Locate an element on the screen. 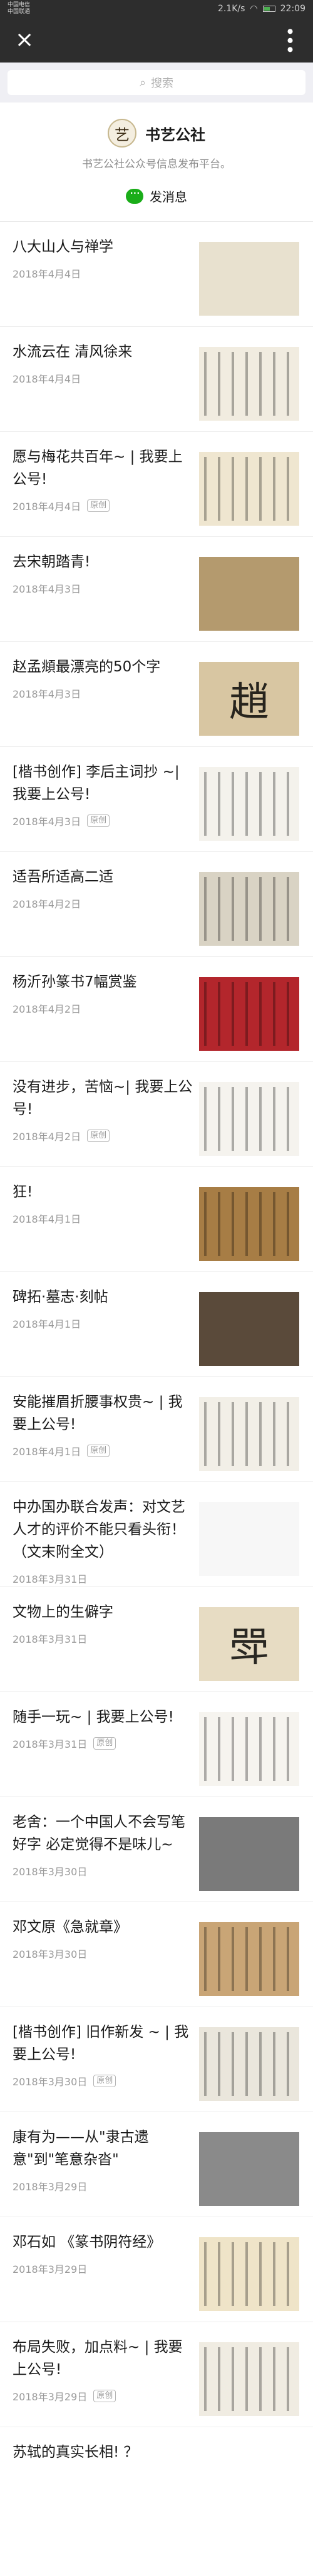  article-text: 康有为——从"隶古遗意"到"笔意杂沓" 2018年3月29日 is located at coordinates (103, 2159).